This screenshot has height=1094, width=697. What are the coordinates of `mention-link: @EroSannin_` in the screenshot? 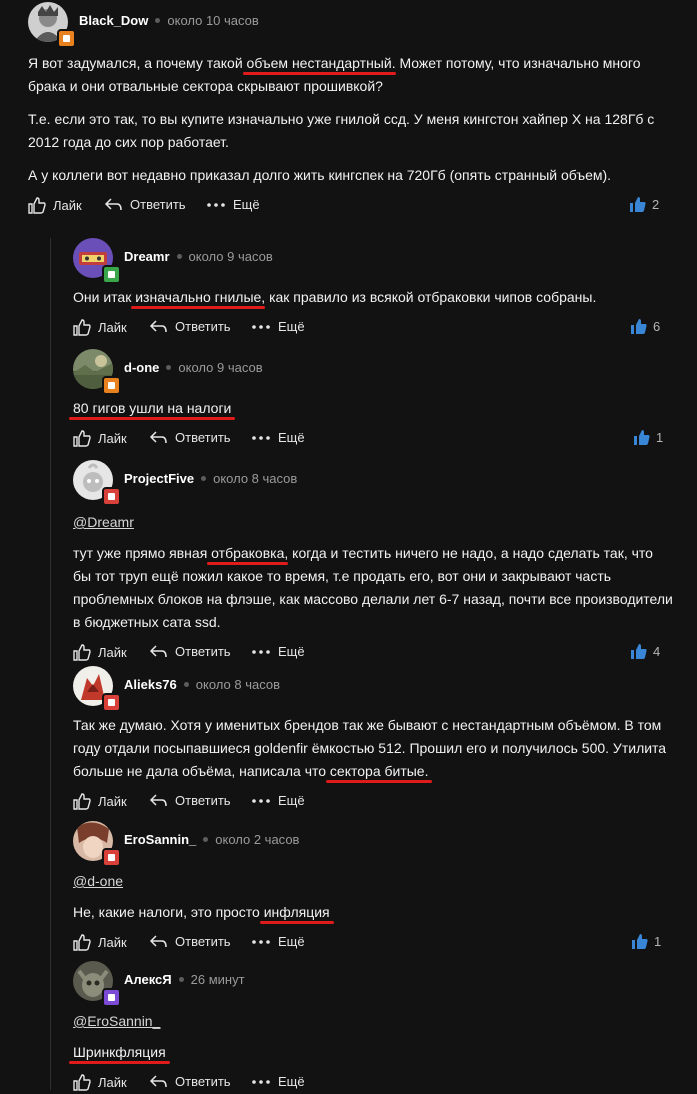 It's located at (373, 1021).